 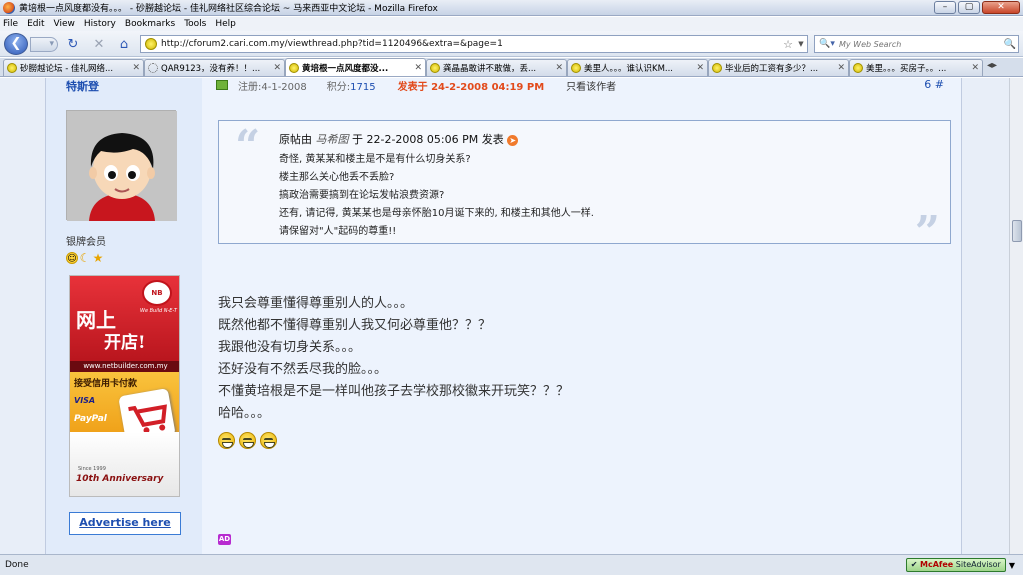 What do you see at coordinates (295, 139) in the screenshot?
I see `quote-prefix: 原帖由` at bounding box center [295, 139].